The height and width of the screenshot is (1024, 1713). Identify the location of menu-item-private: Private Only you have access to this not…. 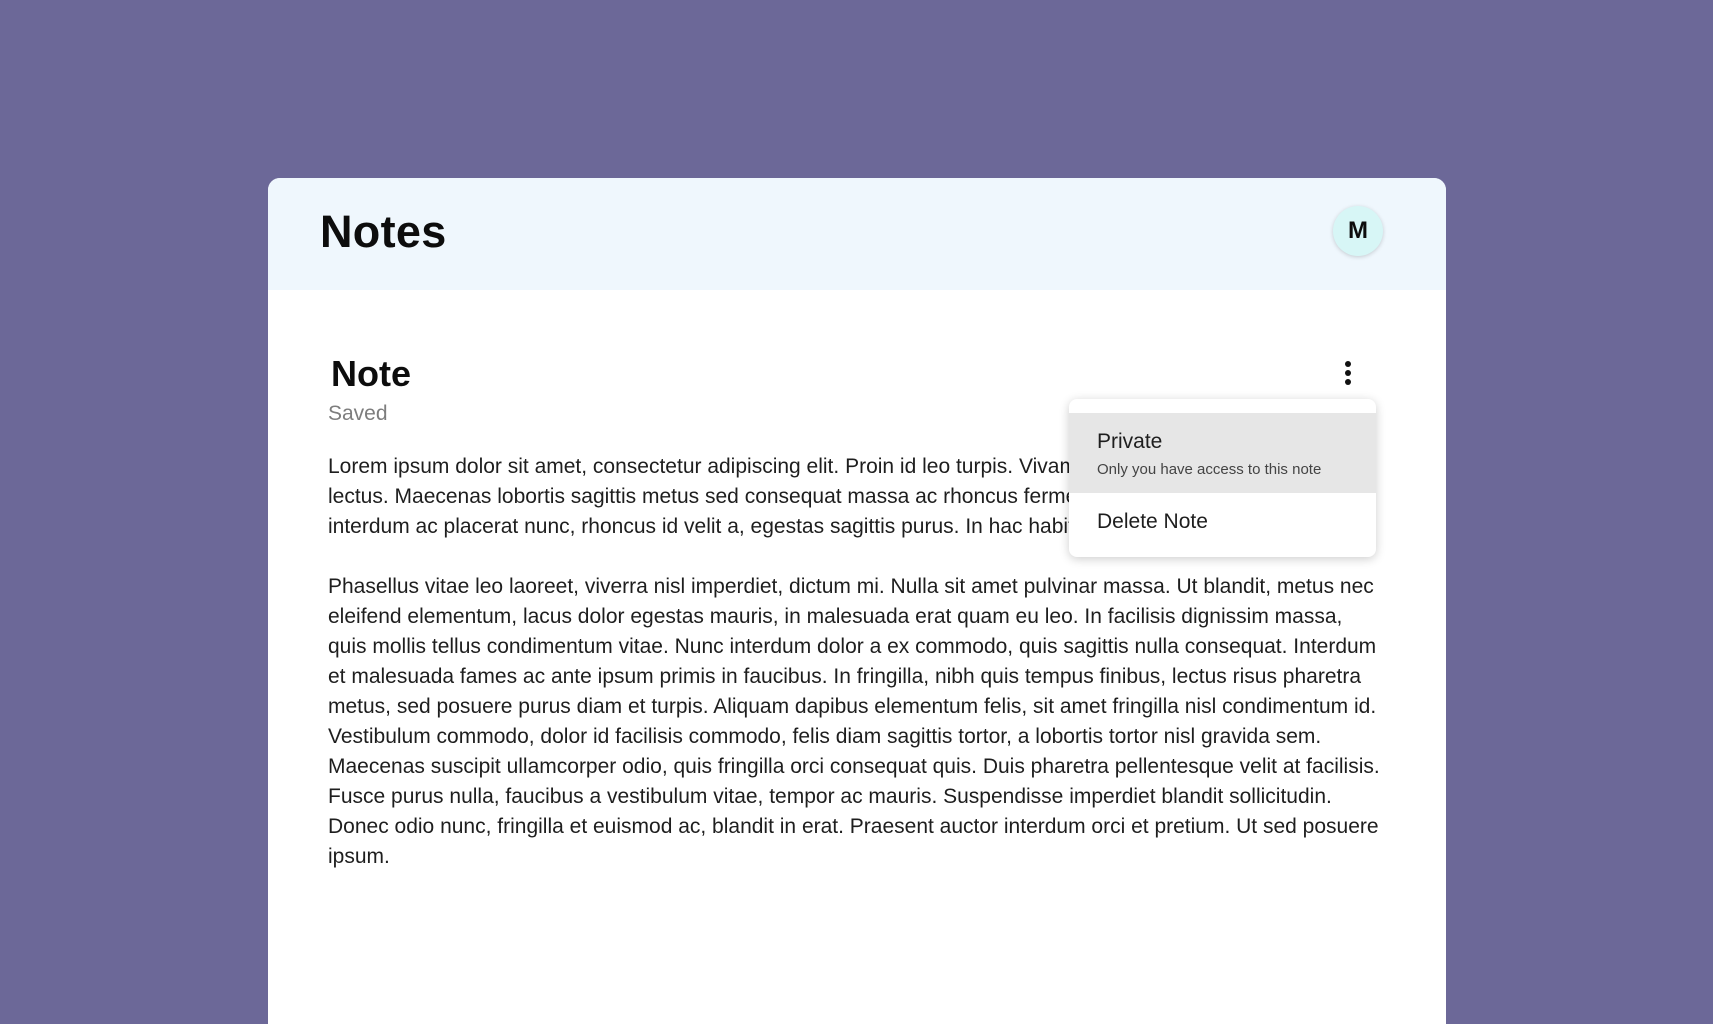
(1222, 453).